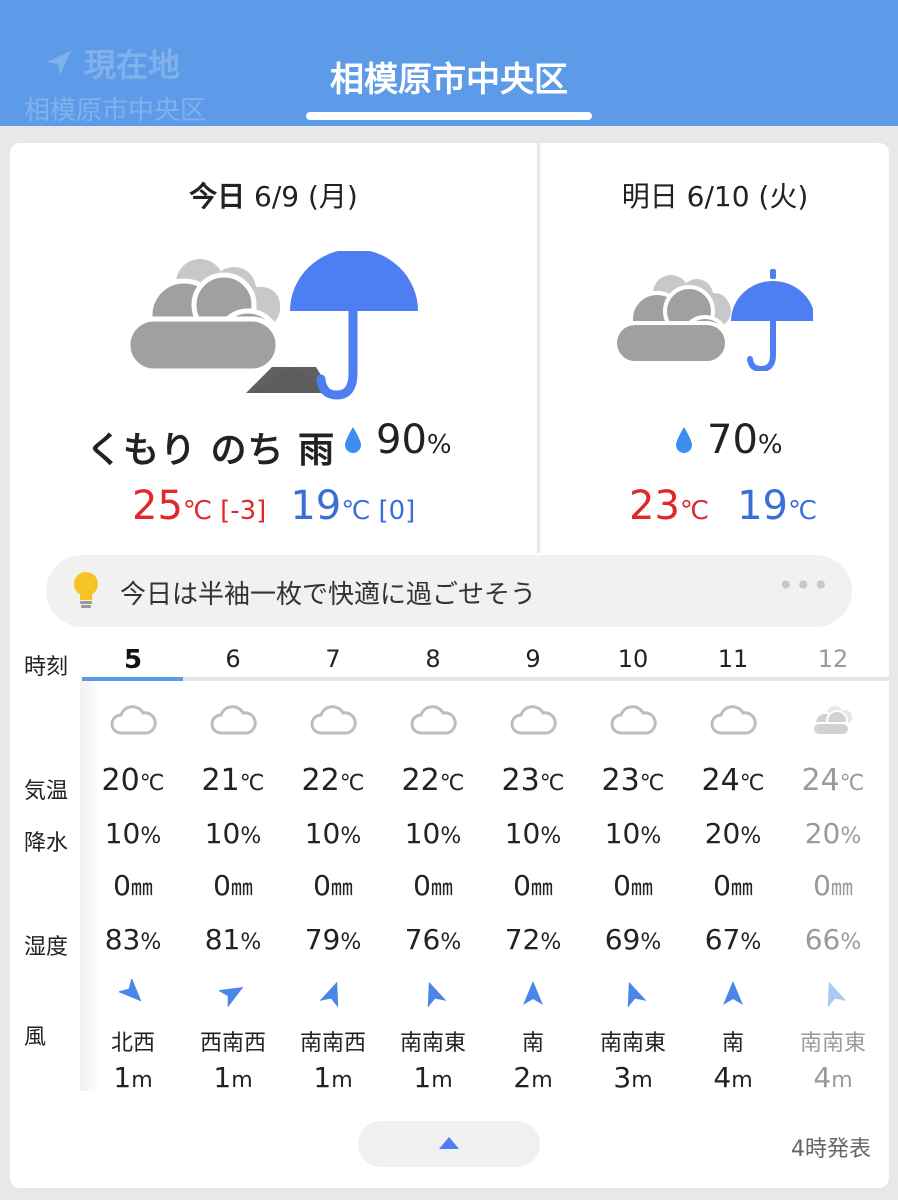 The height and width of the screenshot is (1200, 898). I want to click on tomorrow-temps: 23℃ 19℃, so click(723, 506).